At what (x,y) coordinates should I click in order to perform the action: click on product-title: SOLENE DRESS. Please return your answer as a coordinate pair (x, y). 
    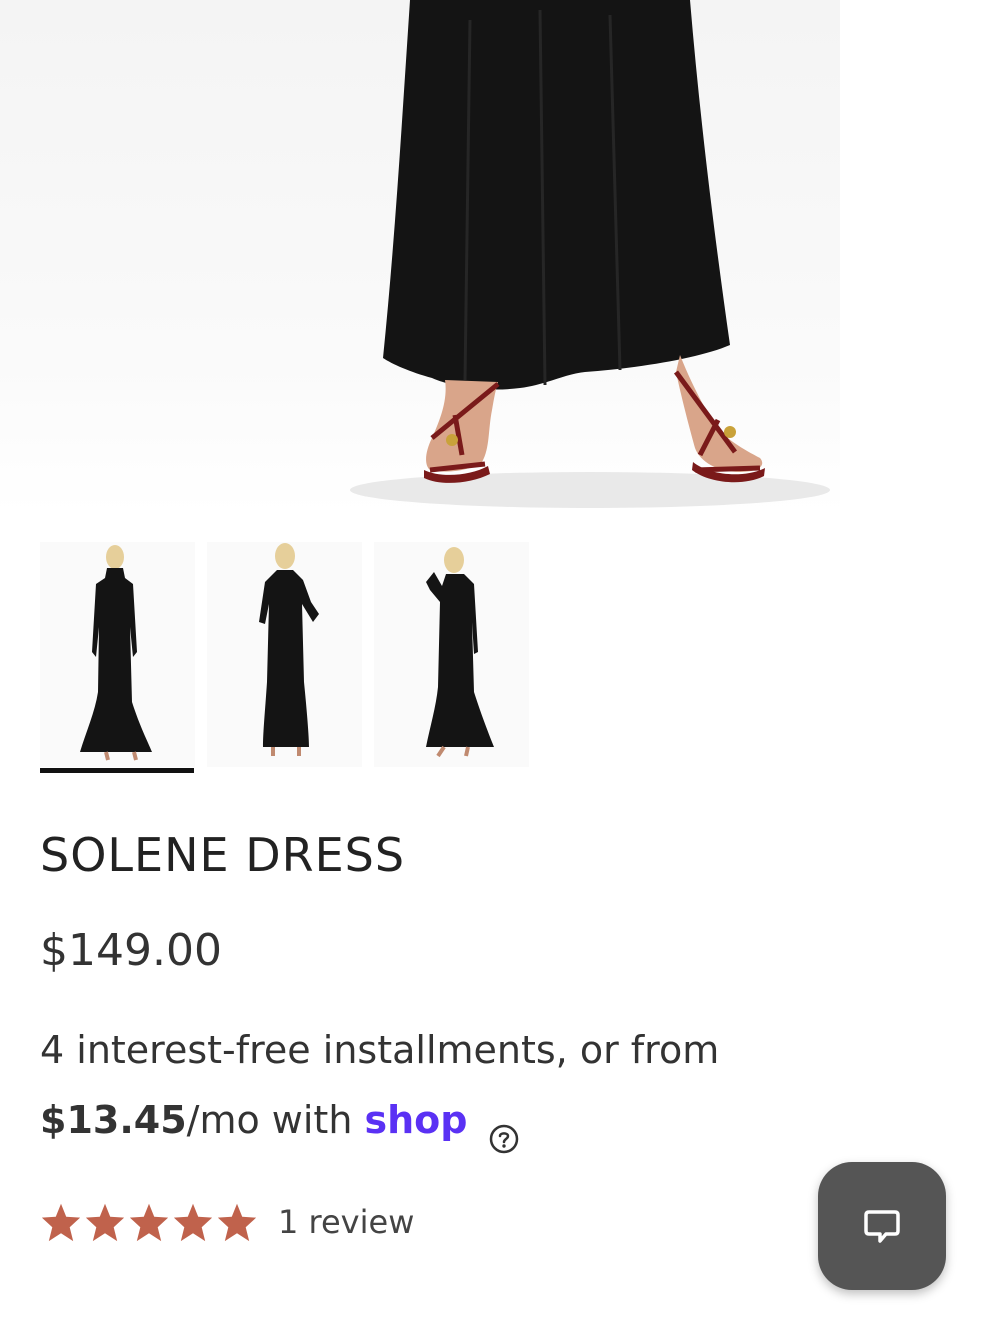
    Looking at the image, I should click on (223, 855).